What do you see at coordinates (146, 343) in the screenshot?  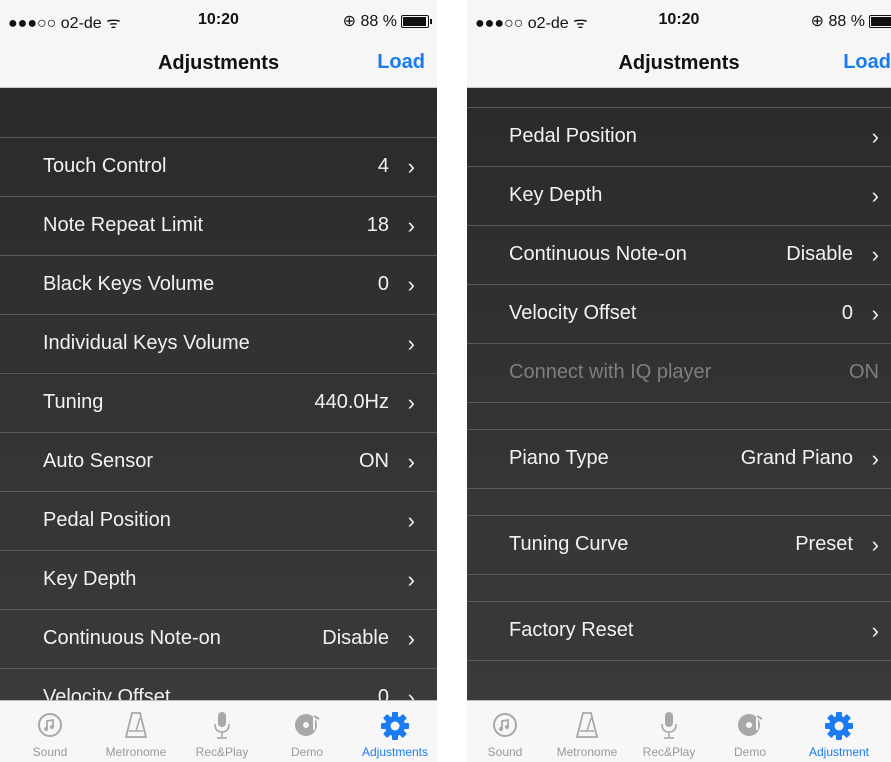 I see `row-label: Individual Keys Volume` at bounding box center [146, 343].